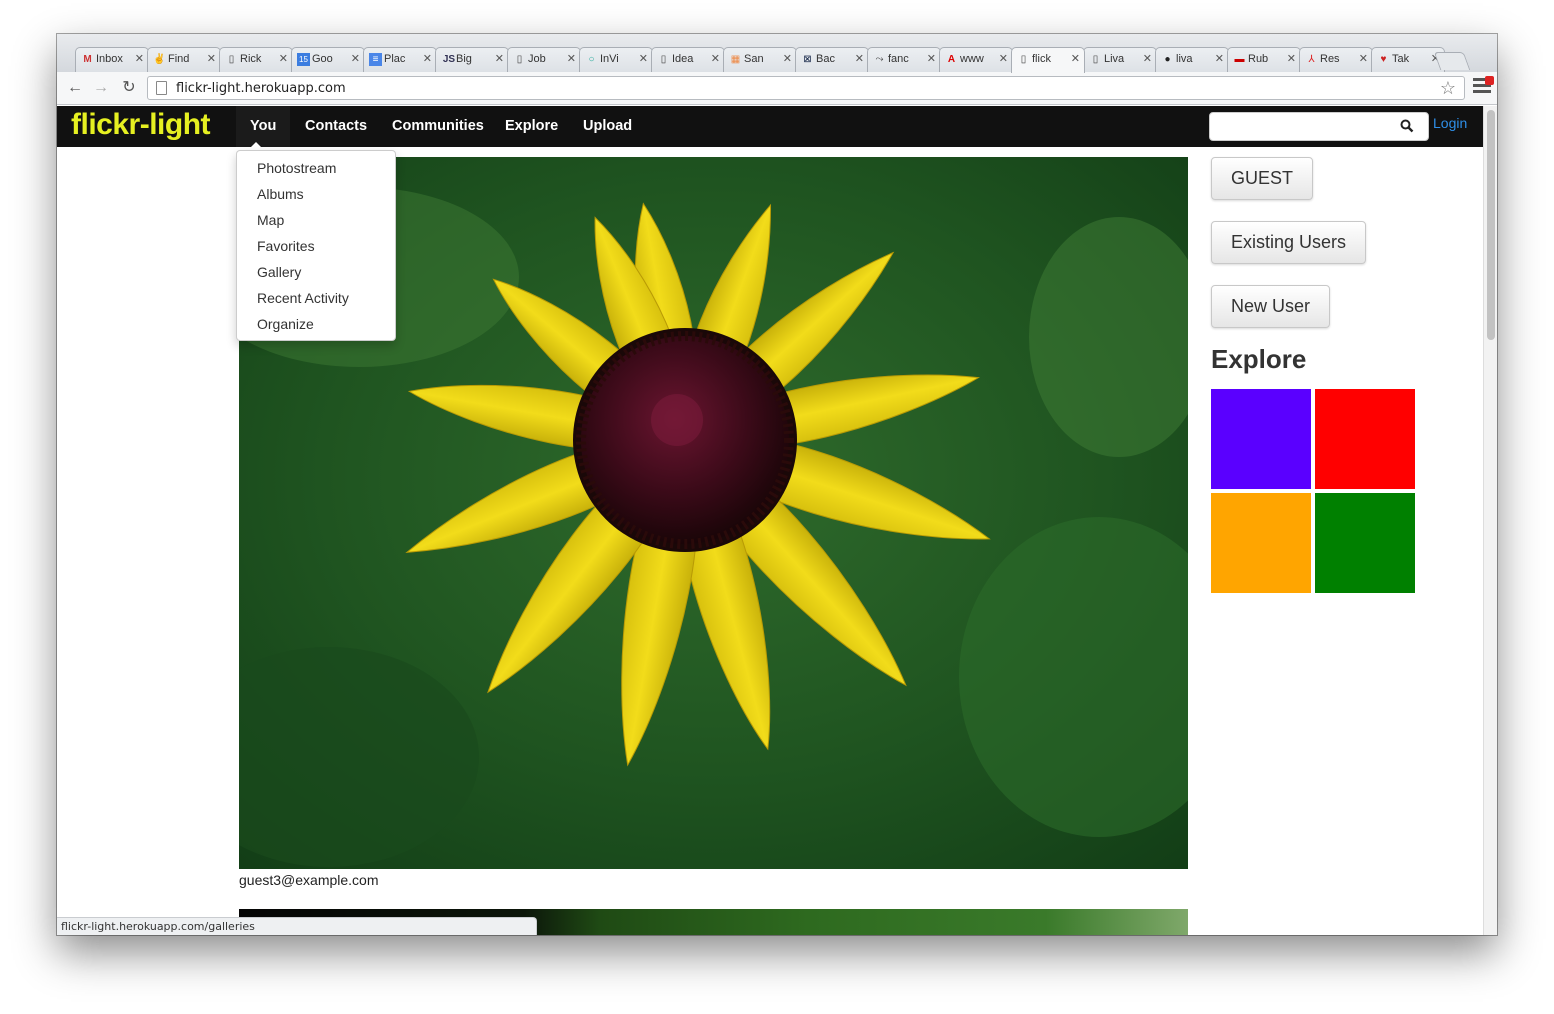 This screenshot has width=1554, height=1014. What do you see at coordinates (1262, 178) in the screenshot?
I see `guest-button: GUEST` at bounding box center [1262, 178].